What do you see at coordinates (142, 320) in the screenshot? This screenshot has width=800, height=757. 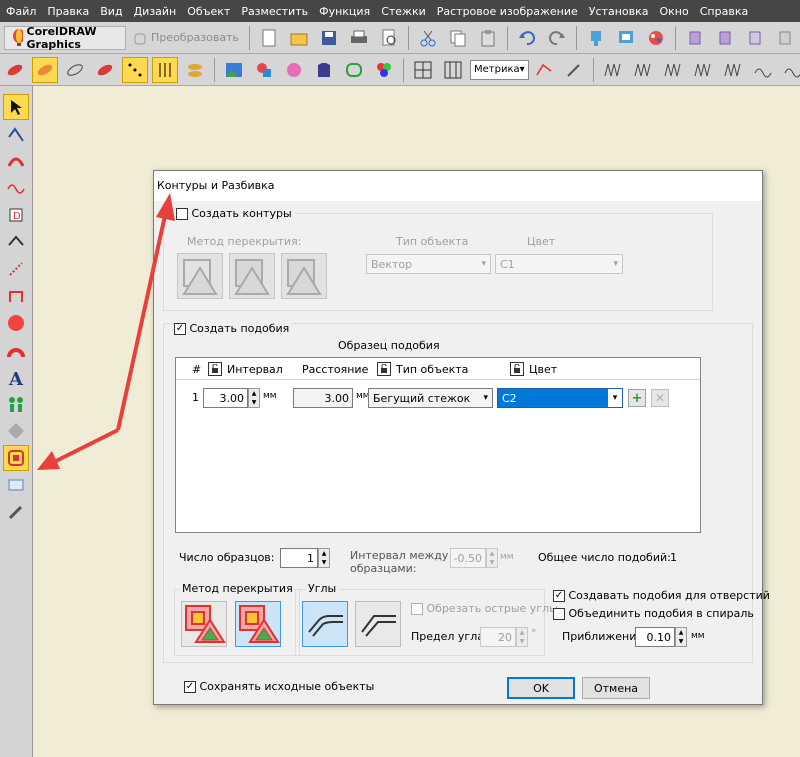 I see `annotation-arrow-up` at bounding box center [142, 320].